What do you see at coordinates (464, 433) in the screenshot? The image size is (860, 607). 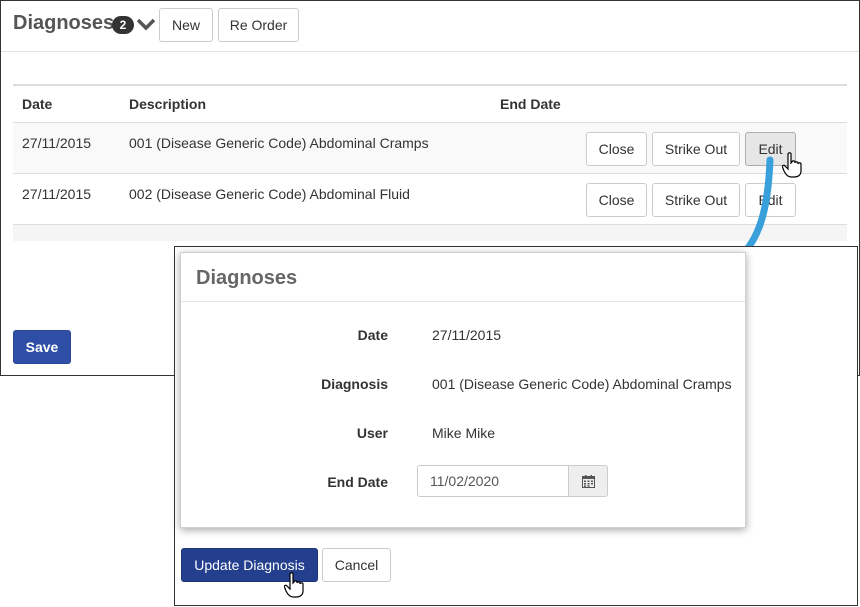 I see `user-value: Mike Mike` at bounding box center [464, 433].